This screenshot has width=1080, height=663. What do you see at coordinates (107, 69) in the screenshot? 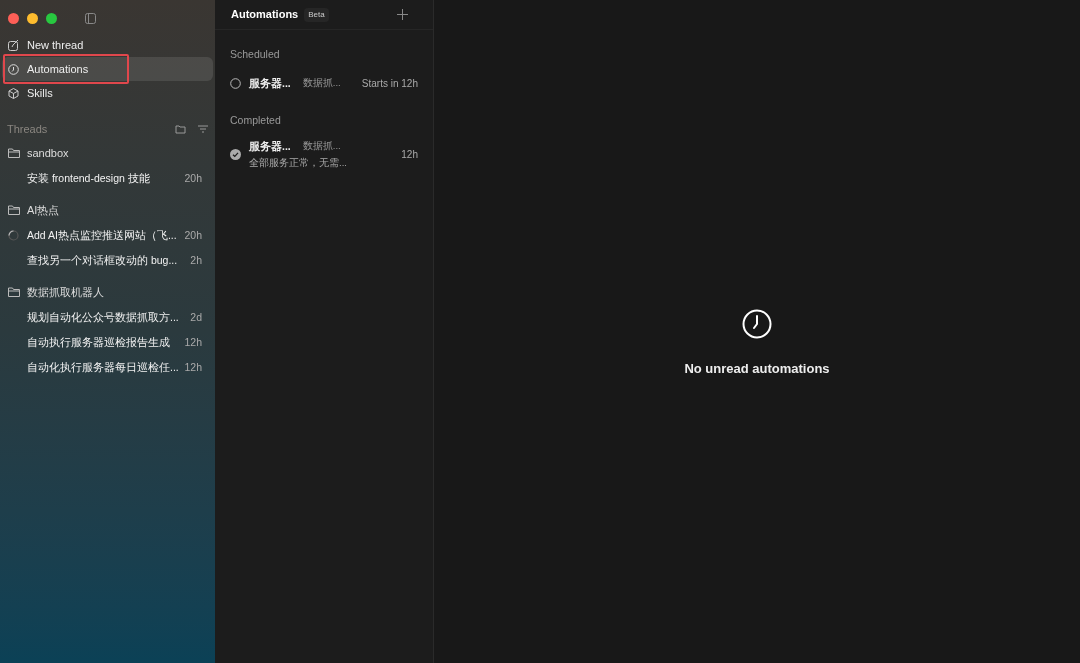
I see `nav-item: Automations` at bounding box center [107, 69].